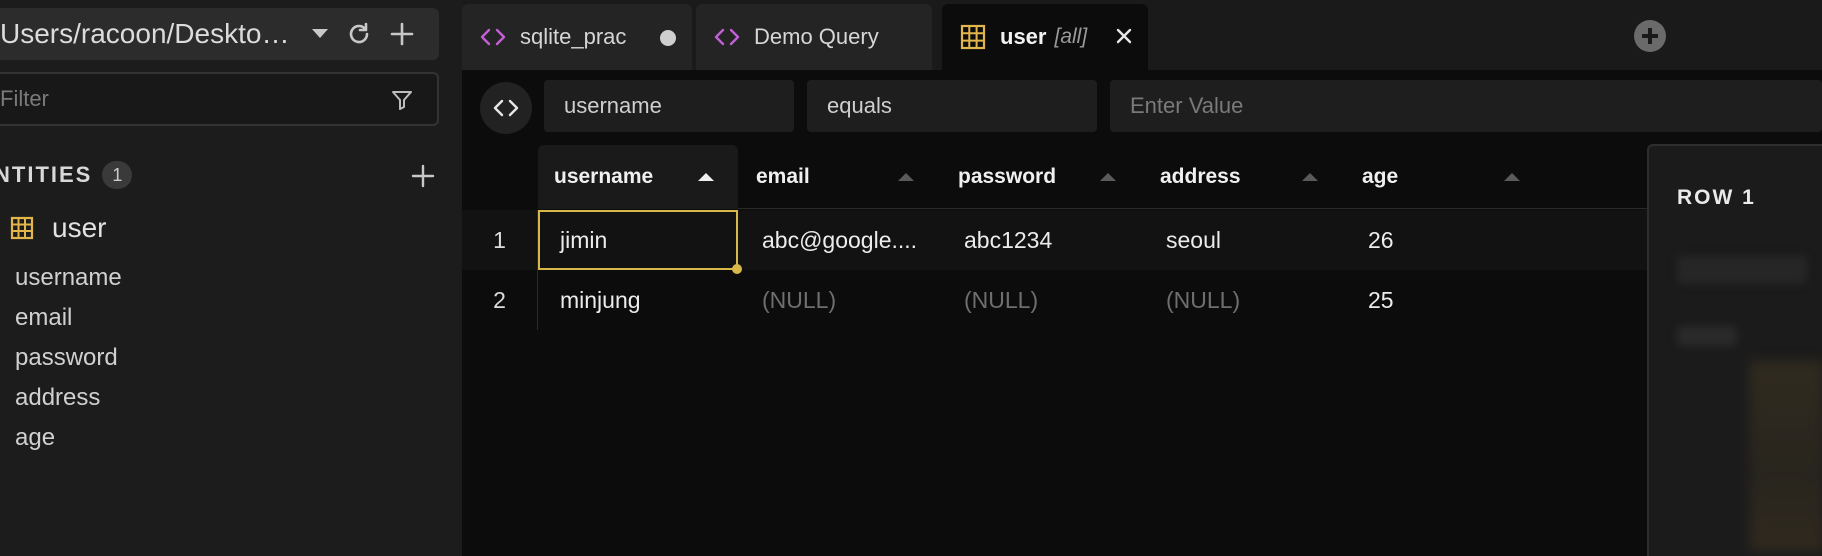 The image size is (1822, 556). I want to click on column-header-label: password, so click(1007, 176).